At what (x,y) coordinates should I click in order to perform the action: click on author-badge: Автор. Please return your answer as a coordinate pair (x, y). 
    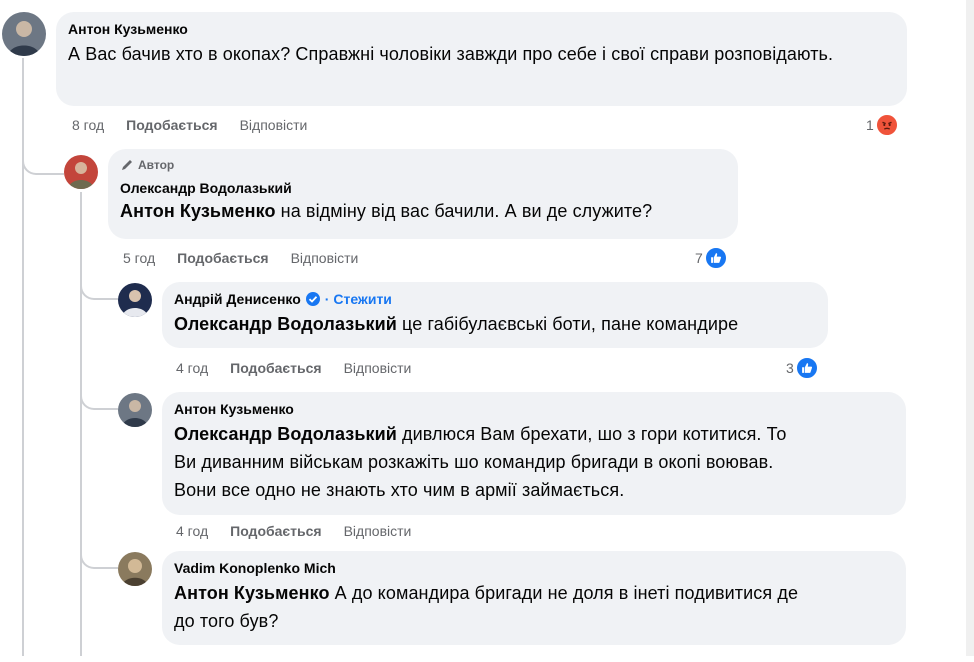
    Looking at the image, I should click on (423, 165).